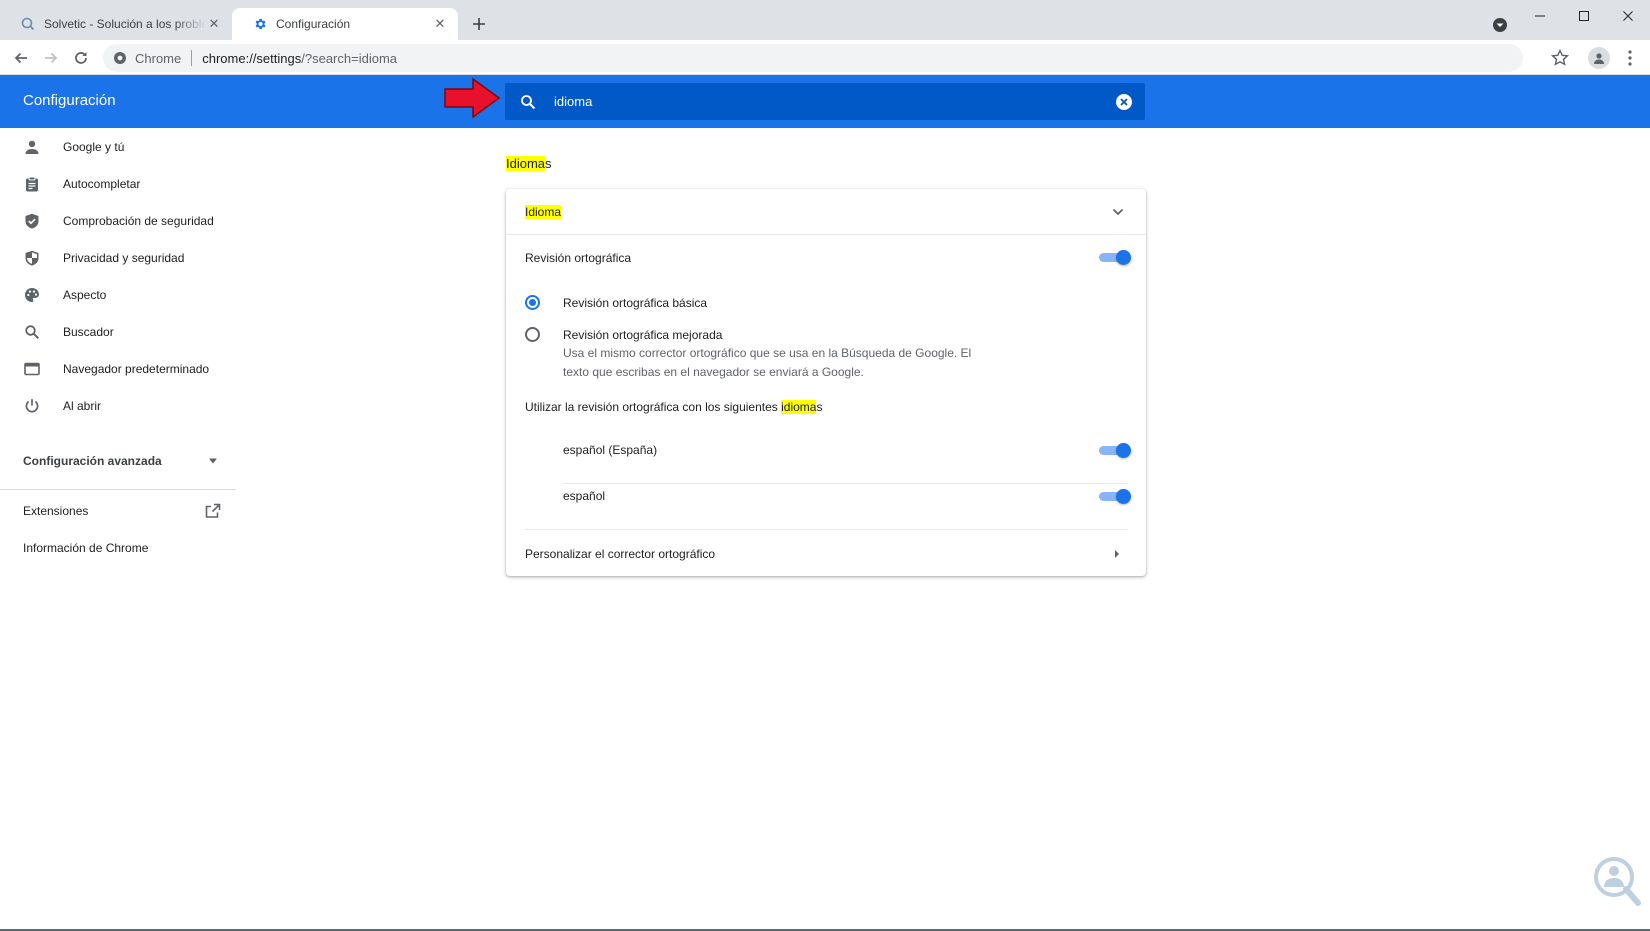 The image size is (1650, 931). Describe the element at coordinates (819, 407) in the screenshot. I see `spellcheck-languages-suffix: s` at that location.